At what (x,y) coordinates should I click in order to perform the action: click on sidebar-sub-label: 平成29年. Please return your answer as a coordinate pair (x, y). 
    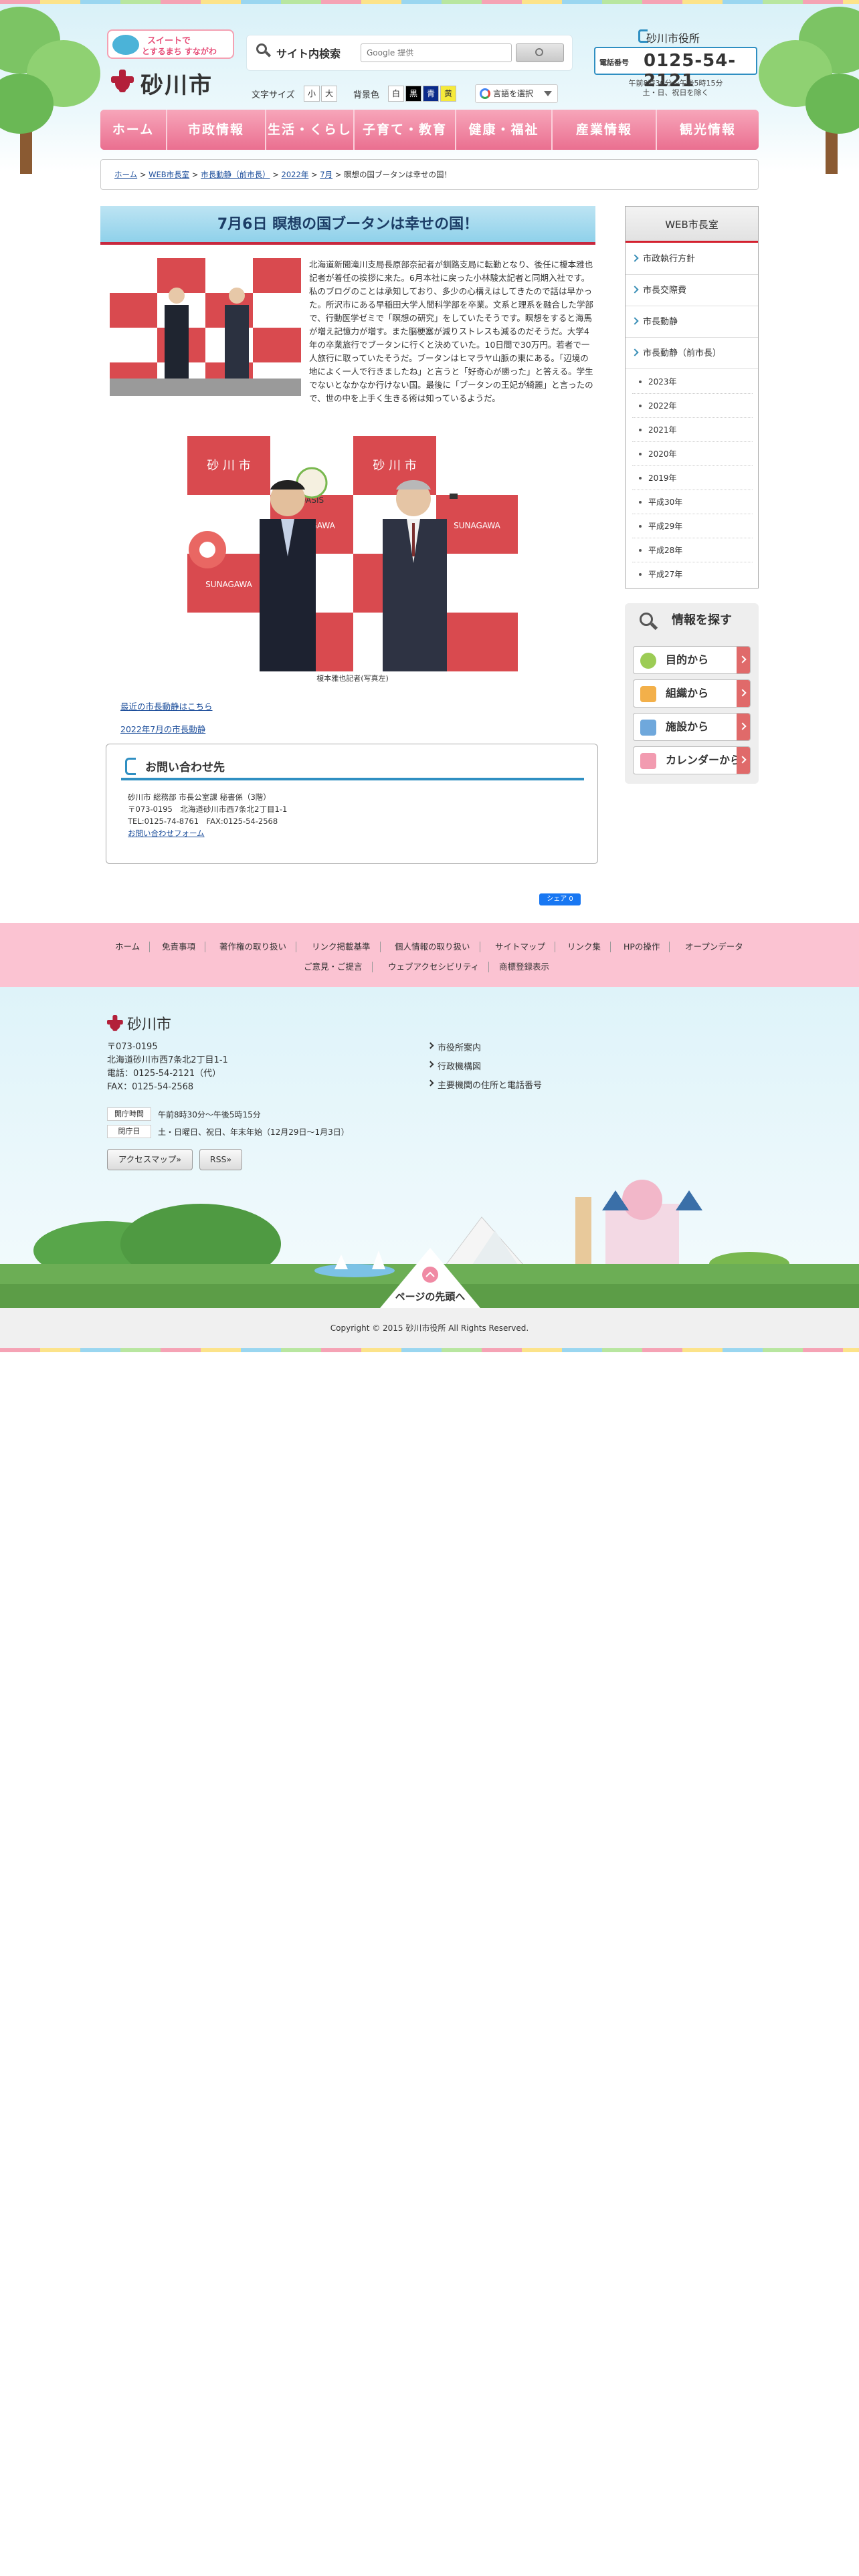
    Looking at the image, I should click on (666, 526).